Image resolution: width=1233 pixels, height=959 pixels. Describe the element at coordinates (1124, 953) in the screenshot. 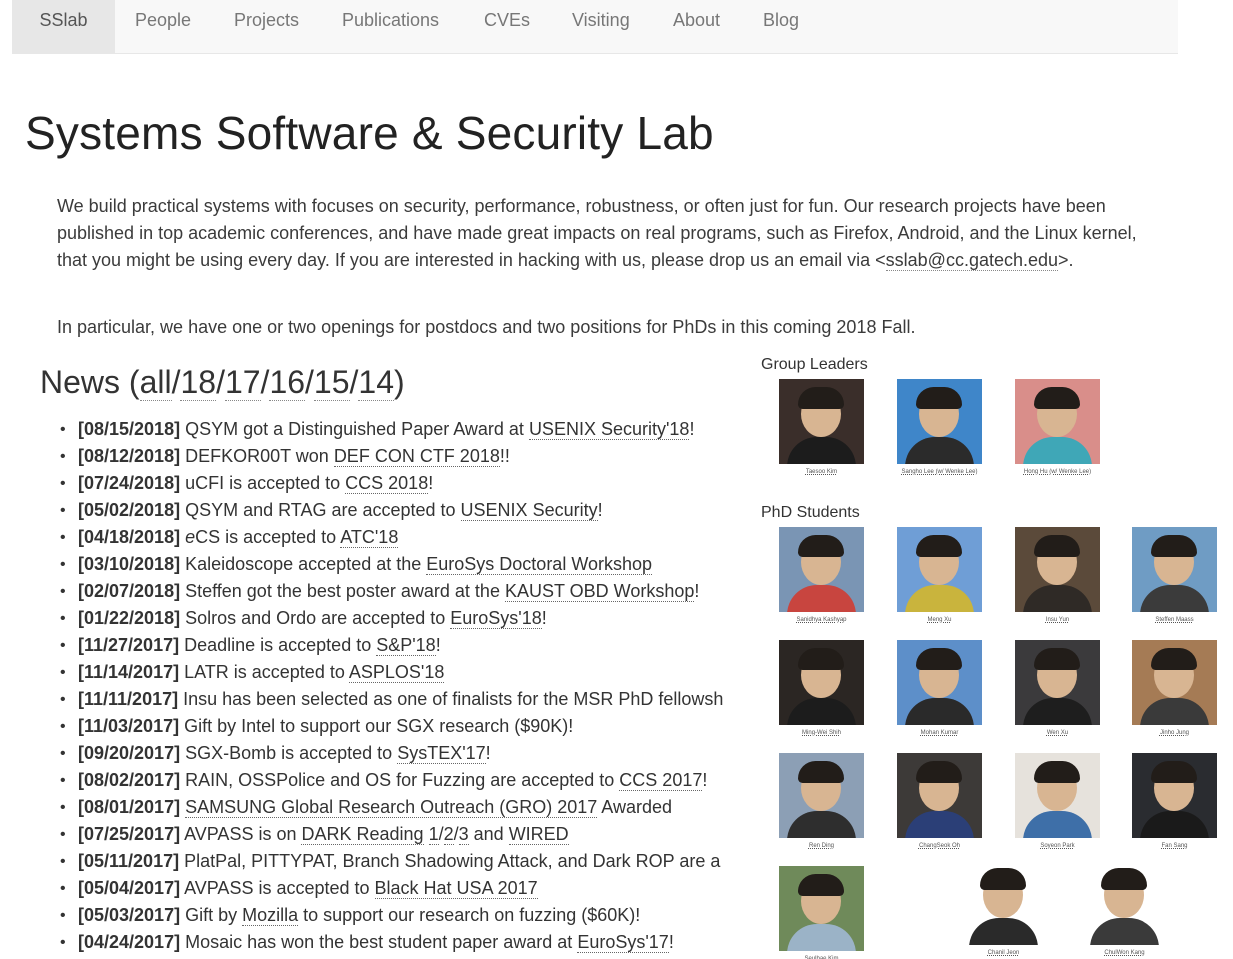

I see `person-name: ChulWon Kang` at that location.